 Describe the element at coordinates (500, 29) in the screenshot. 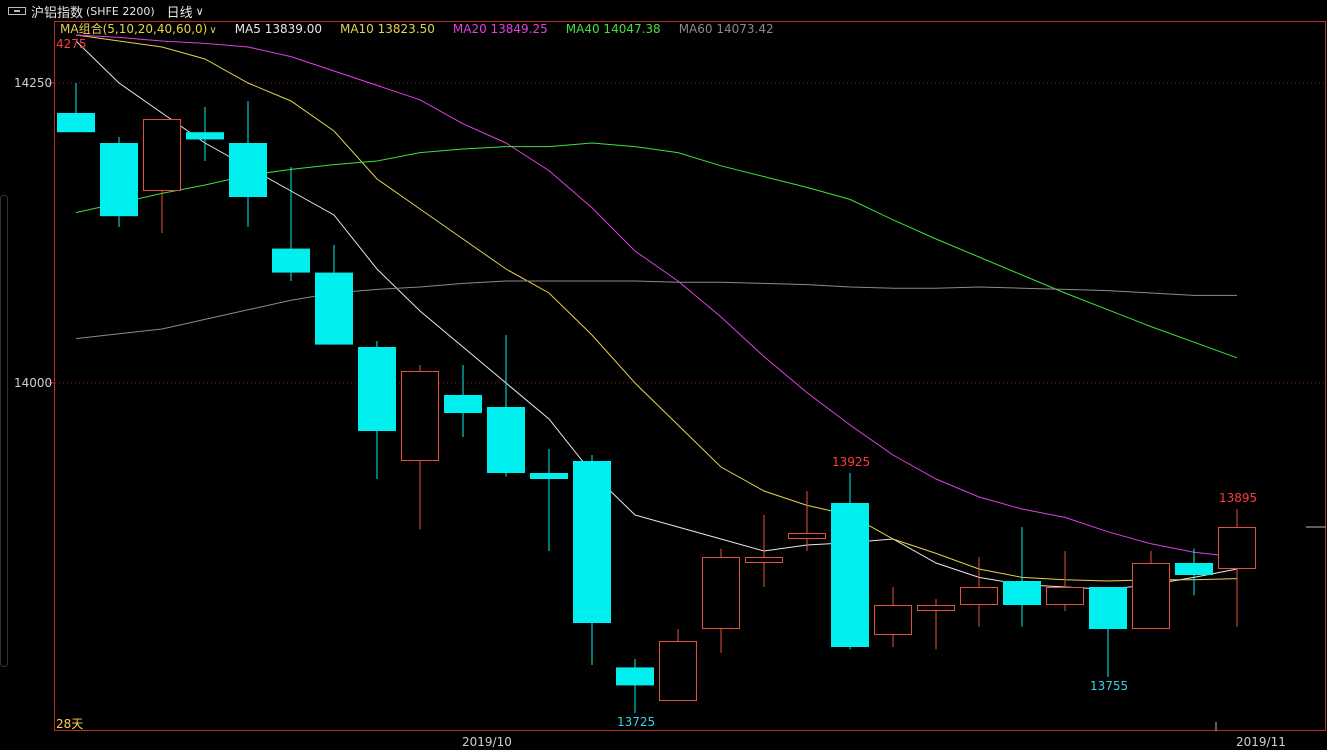

I see `legend-ma20: MA20 13849.25` at that location.